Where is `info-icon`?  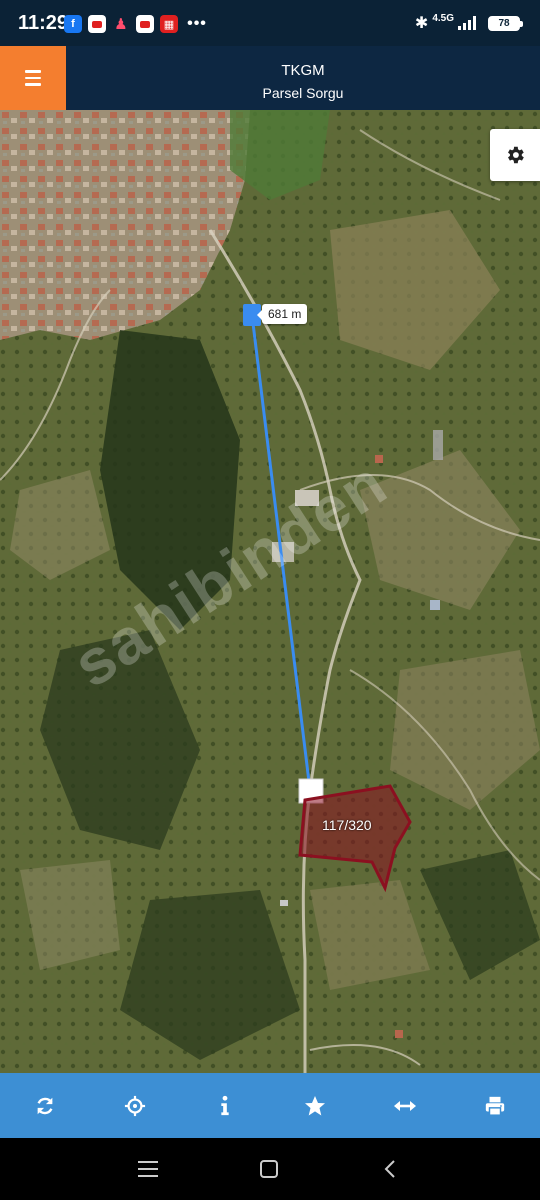 info-icon is located at coordinates (225, 1105).